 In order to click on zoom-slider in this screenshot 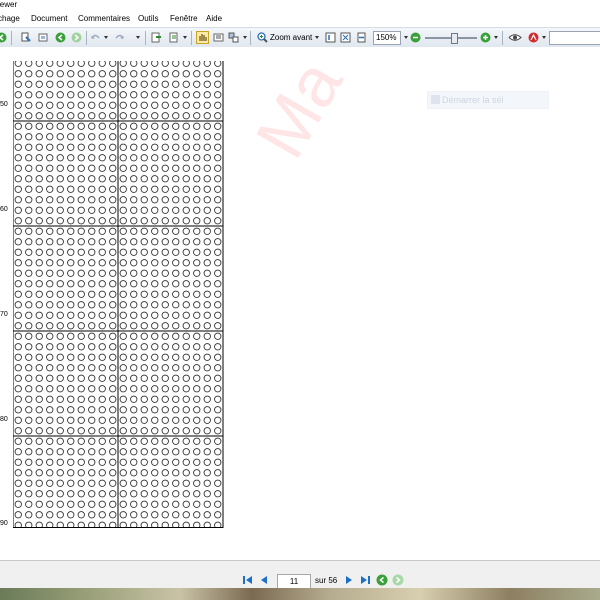, I will do `click(451, 38)`.